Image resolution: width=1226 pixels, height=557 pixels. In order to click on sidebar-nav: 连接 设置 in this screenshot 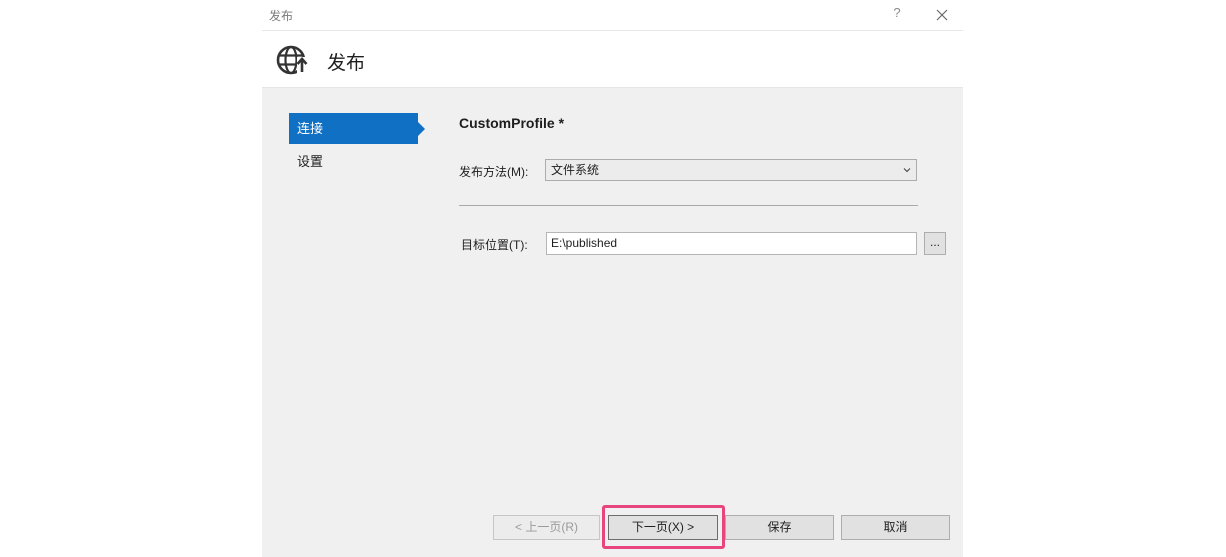, I will do `click(357, 145)`.